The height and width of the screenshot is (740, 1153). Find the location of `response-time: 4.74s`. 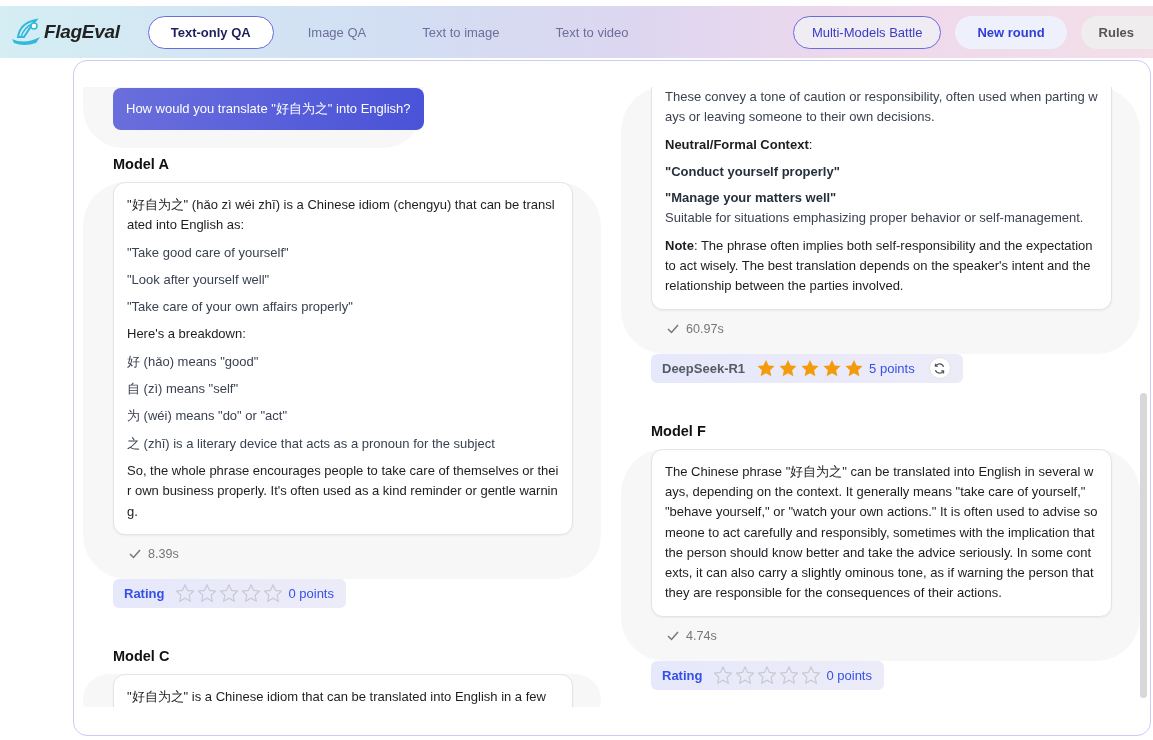

response-time: 4.74s is located at coordinates (701, 635).